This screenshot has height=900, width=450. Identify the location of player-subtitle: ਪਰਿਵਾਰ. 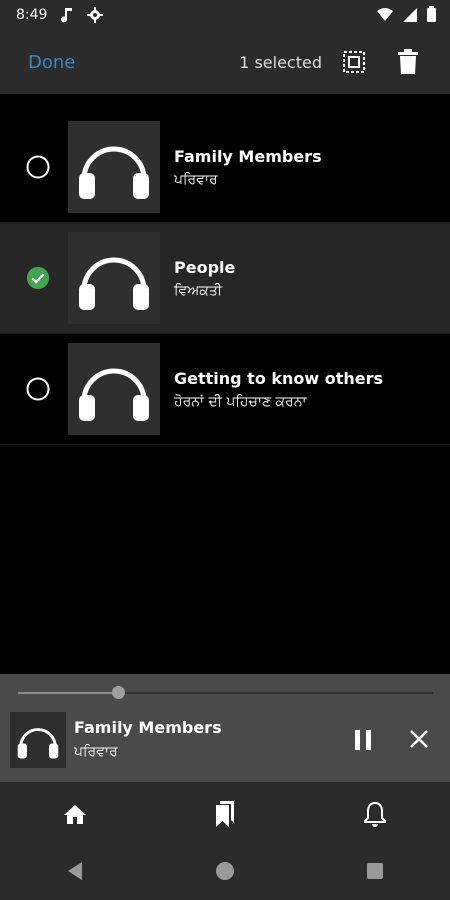
(96, 752).